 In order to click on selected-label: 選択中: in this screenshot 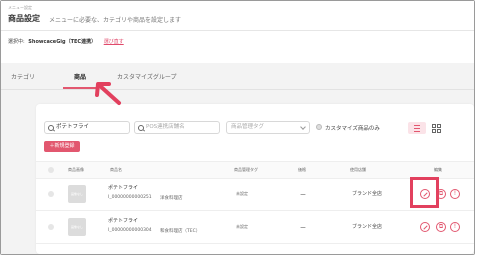, I will do `click(16, 42)`.